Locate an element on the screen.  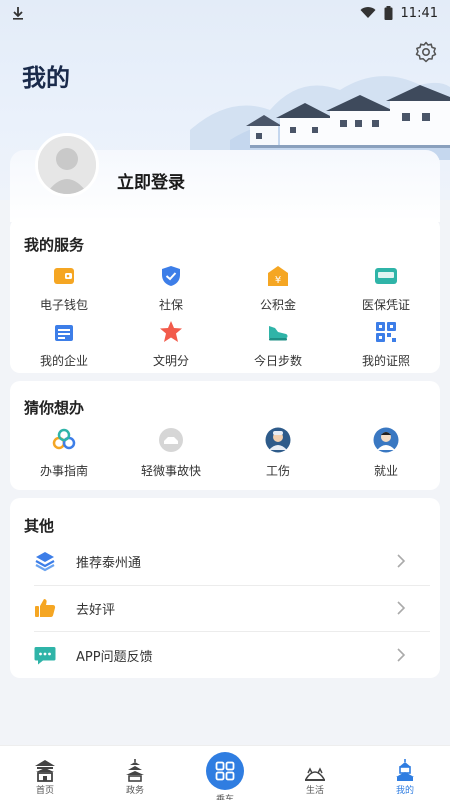
recommend-icon is located at coordinates (45, 562).